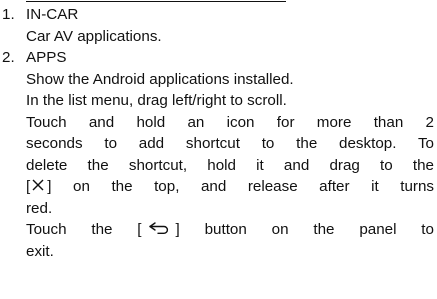  Describe the element at coordinates (49, 186) in the screenshot. I see `bracket-close: ]` at that location.